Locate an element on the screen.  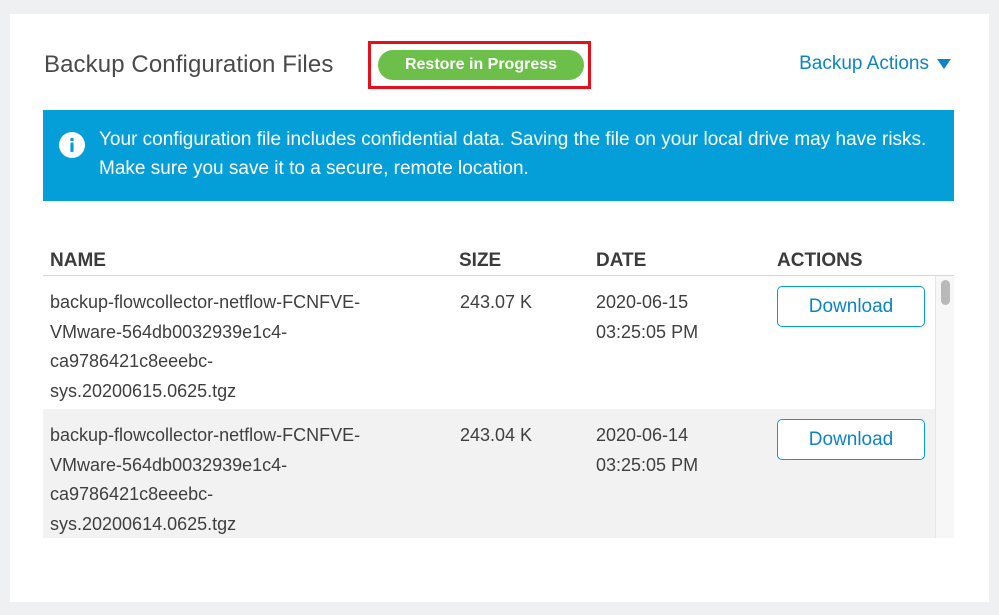
table-header: NAME SIZE DATE ACTIONS is located at coordinates (498, 259).